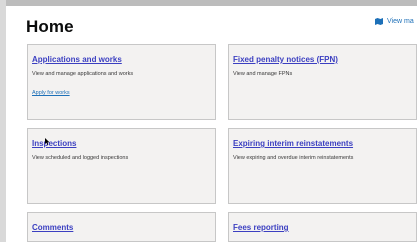 Image resolution: width=417 pixels, height=242 pixels. What do you see at coordinates (285, 59) in the screenshot?
I see `fixed-penalty-notices-link: Fixed penalty notices (FPN)` at bounding box center [285, 59].